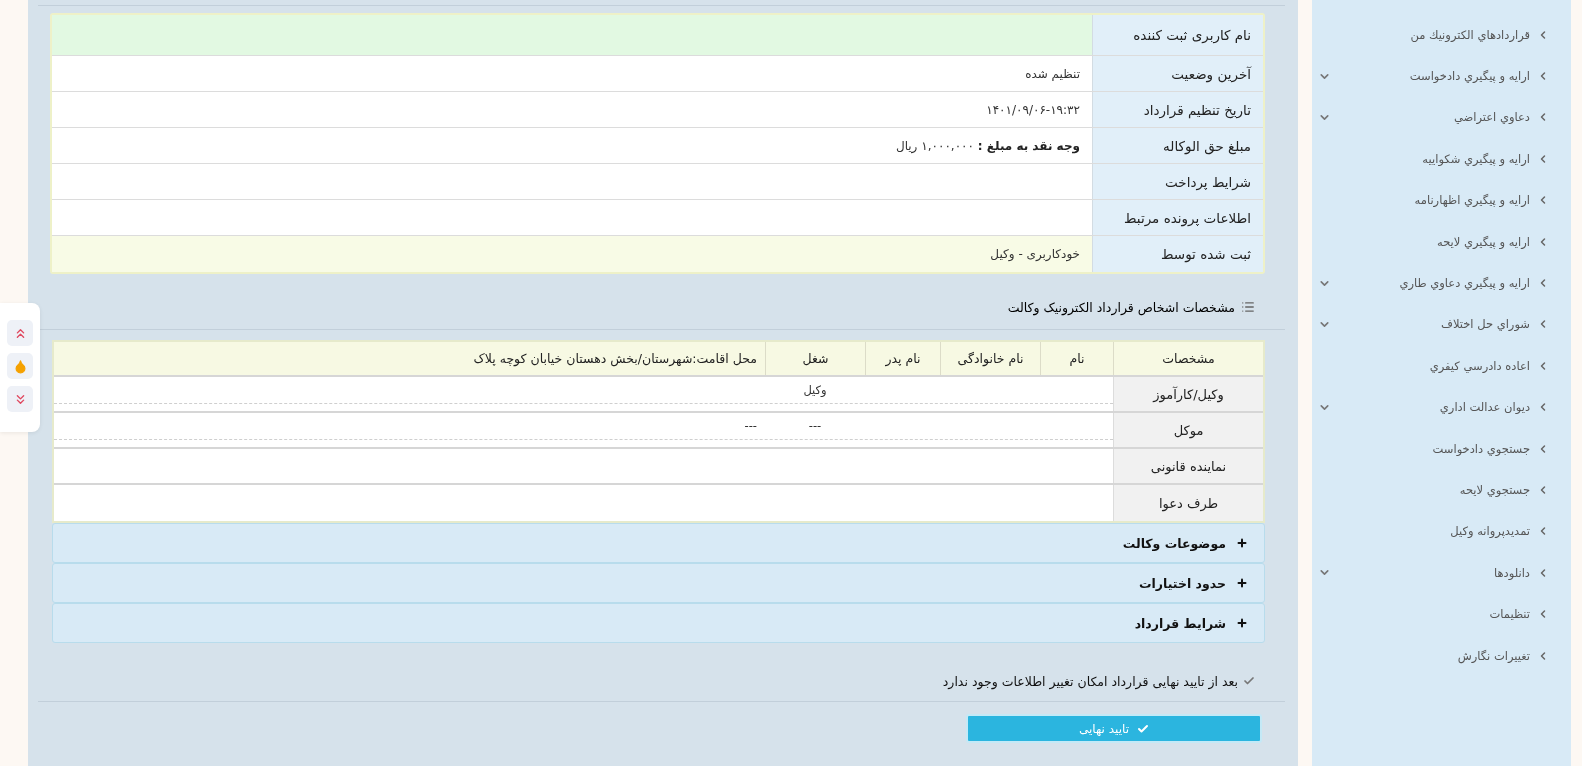  I want to click on notice-text: بعد از تایید نهایی قرارداد امکان تغییر اطلاعات وجود ندارد, so click(1090, 681).